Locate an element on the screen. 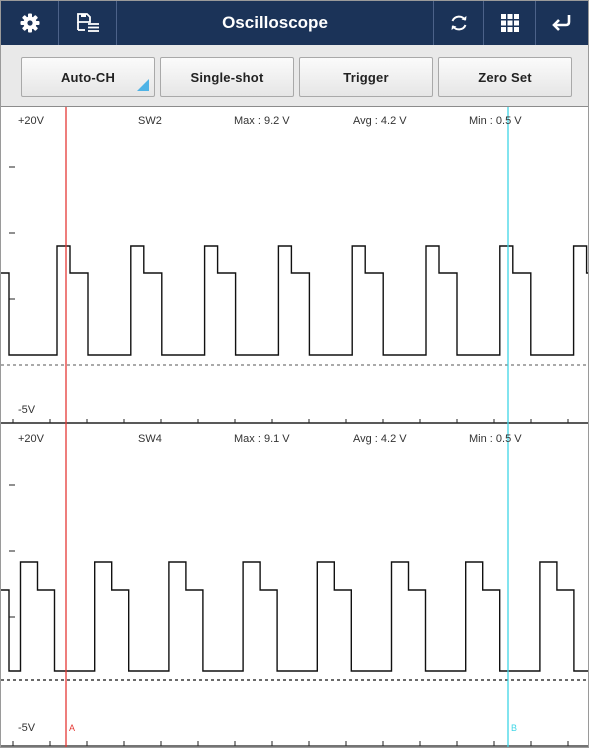 The image size is (589, 748). ch2-min-label: Min : 0.5 V is located at coordinates (495, 439).